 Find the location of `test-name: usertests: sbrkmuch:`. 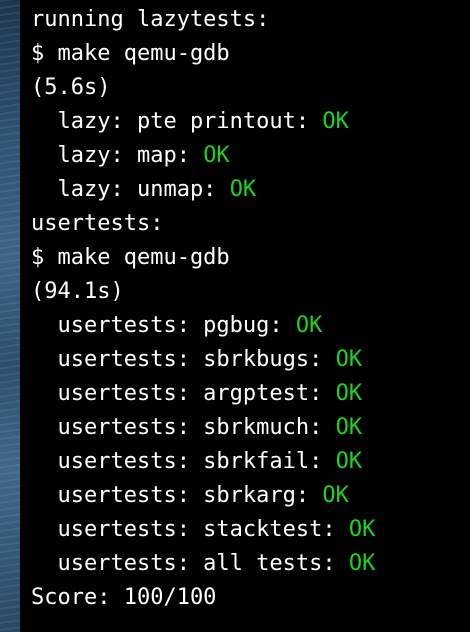

test-name: usertests: sbrkmuch: is located at coordinates (183, 427).